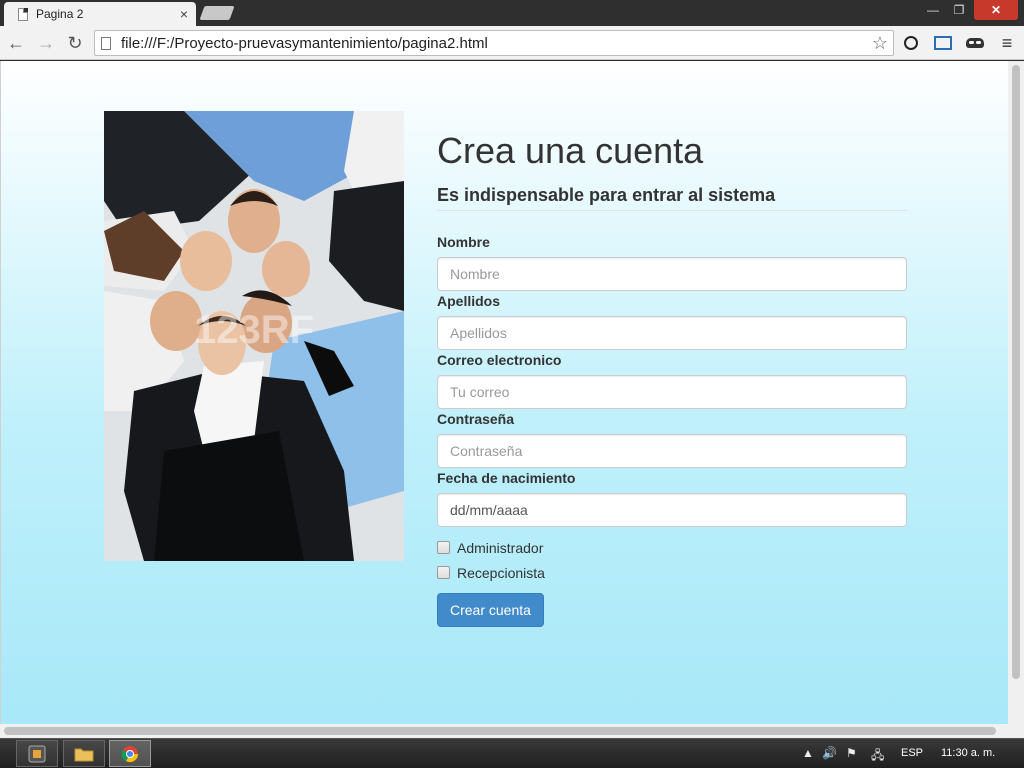  Describe the element at coordinates (672, 451) in the screenshot. I see `password-input` at that location.